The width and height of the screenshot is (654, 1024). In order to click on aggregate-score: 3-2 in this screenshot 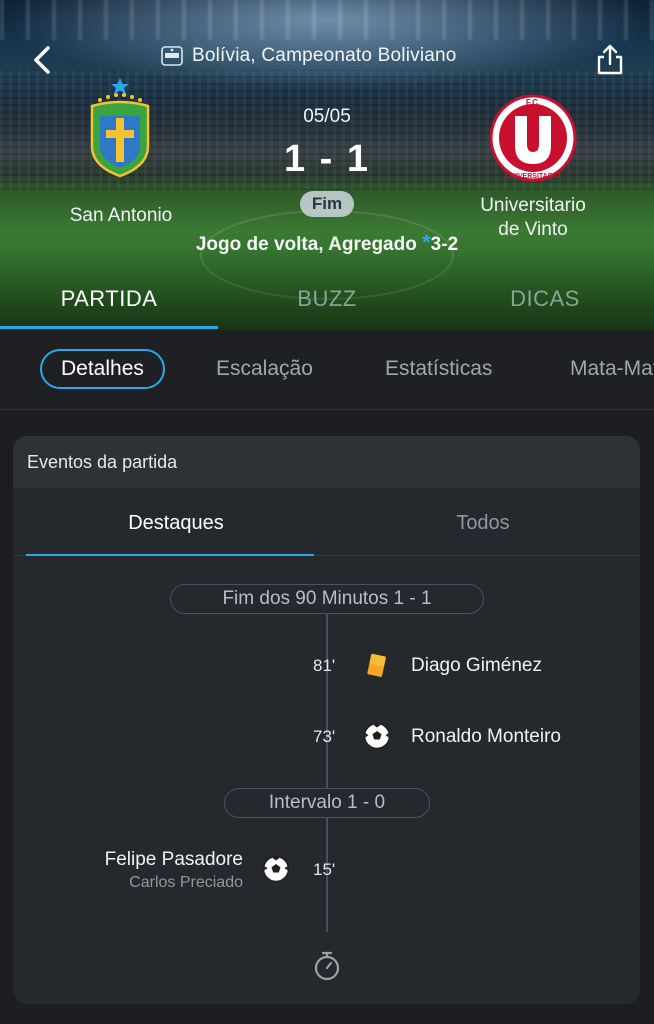, I will do `click(444, 244)`.